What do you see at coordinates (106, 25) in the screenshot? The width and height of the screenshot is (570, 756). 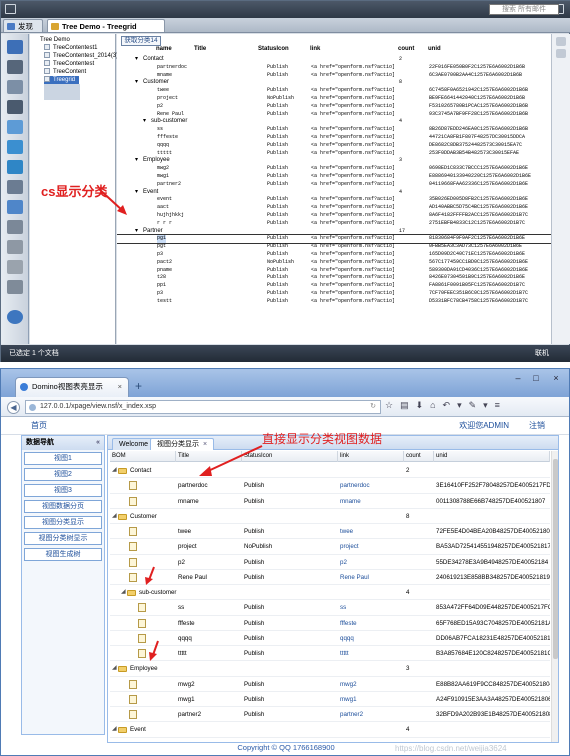 I see `tab-tree-demo: Tree Demo - Treegrid` at bounding box center [106, 25].